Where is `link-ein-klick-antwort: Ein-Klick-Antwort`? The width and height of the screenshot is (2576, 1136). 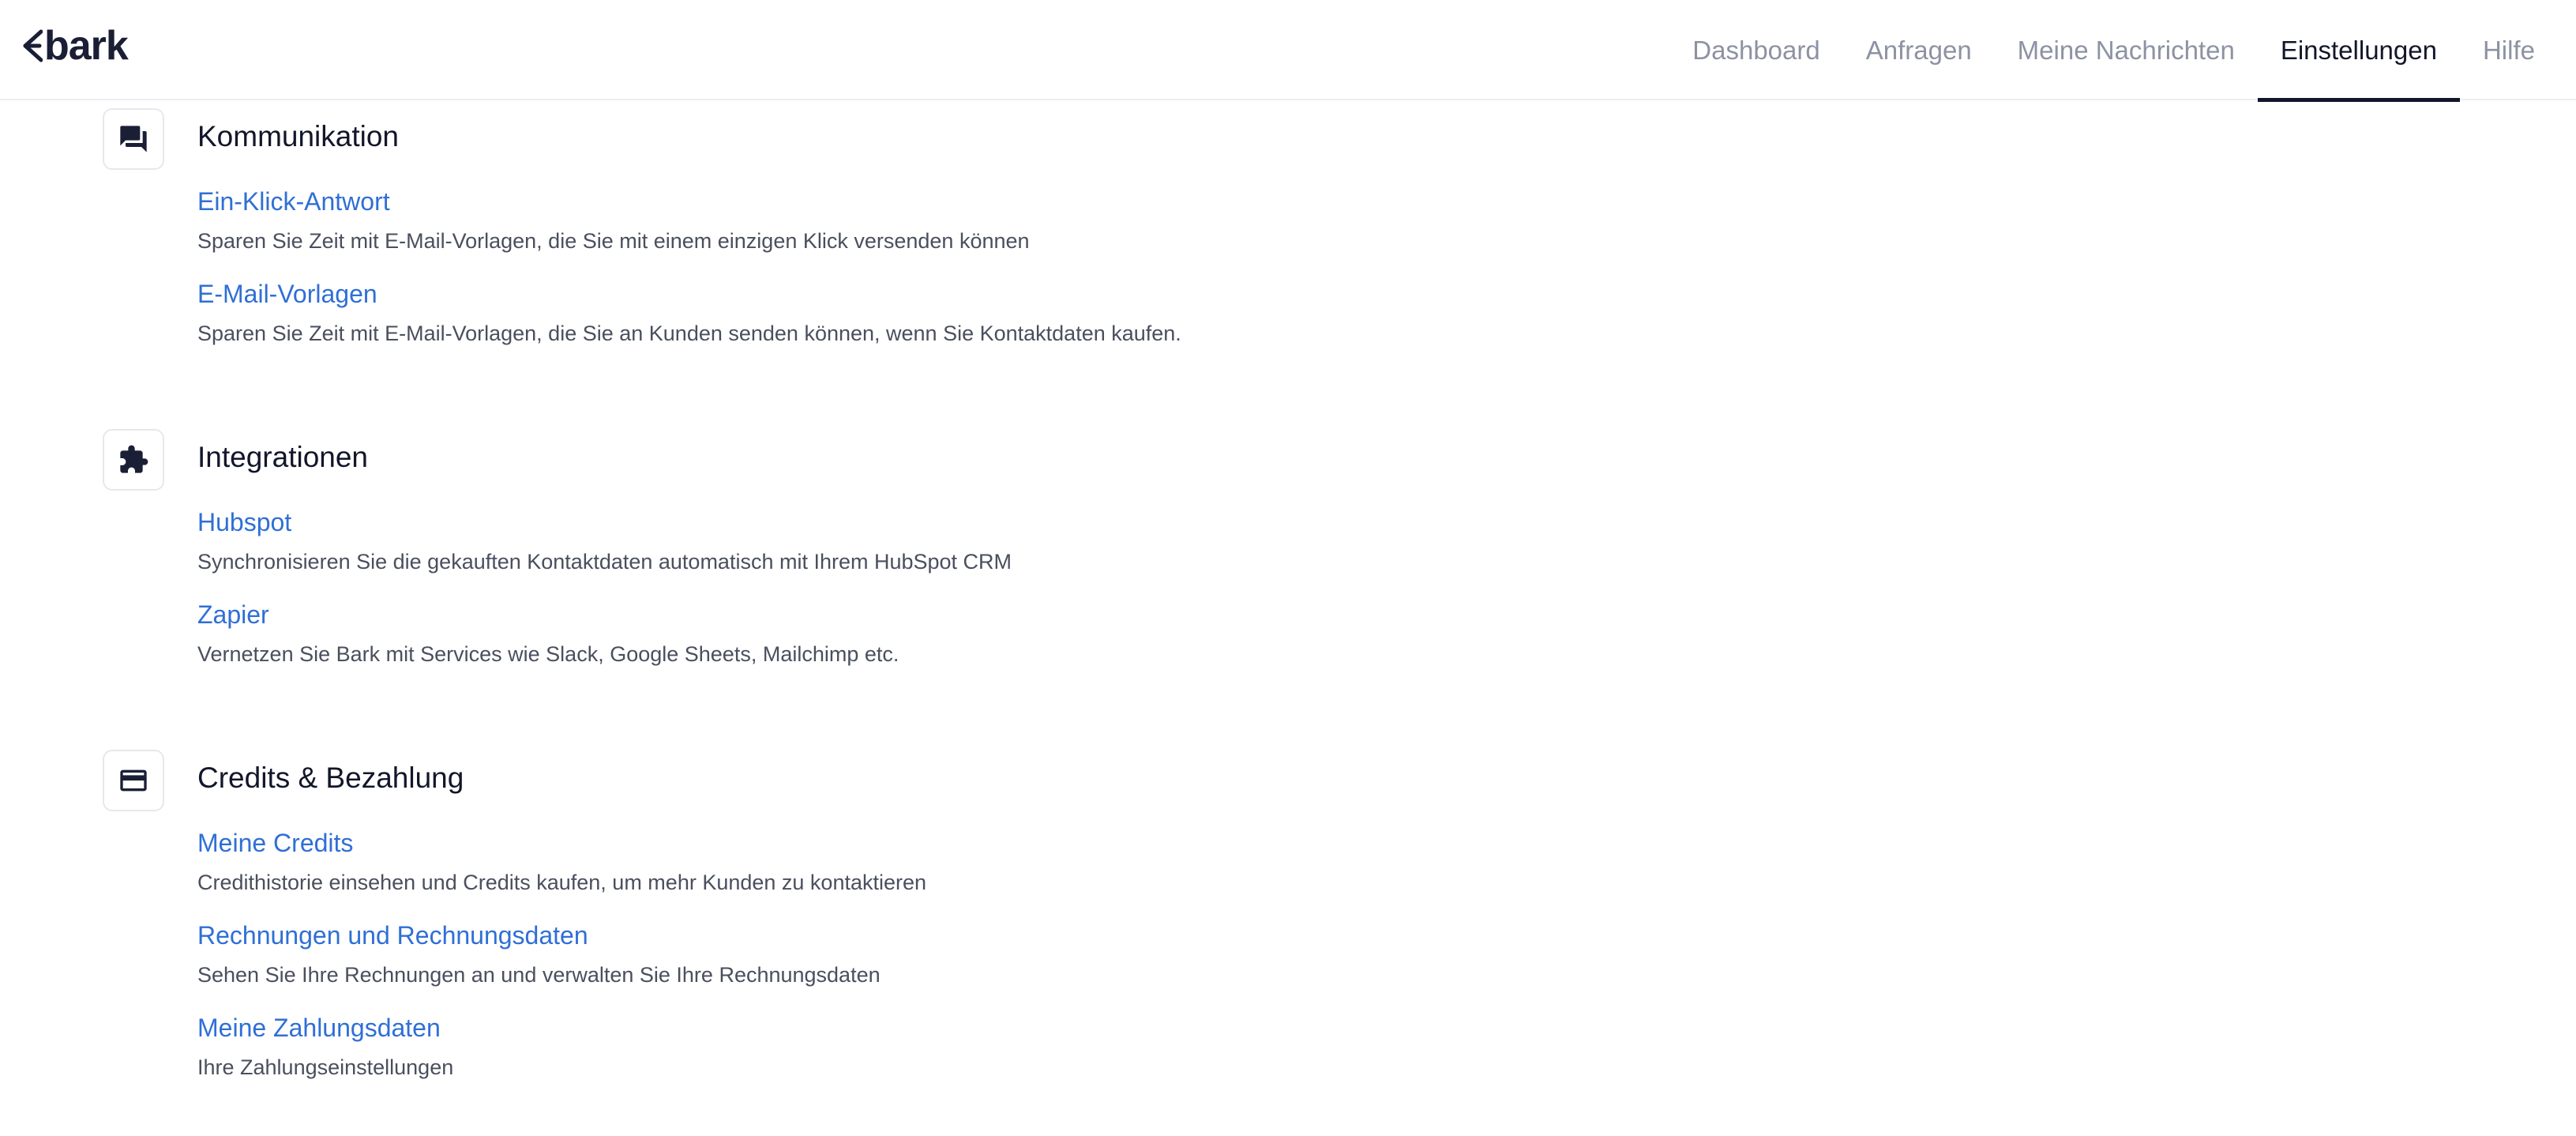 link-ein-klick-antwort: Ein-Klick-Antwort is located at coordinates (293, 202).